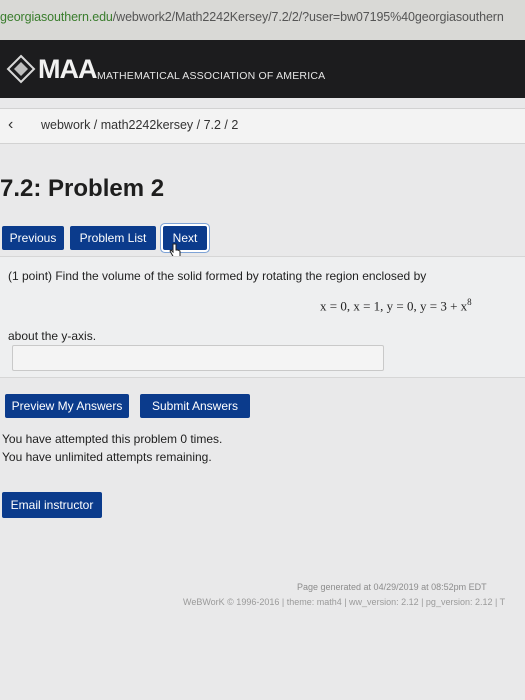 Image resolution: width=525 pixels, height=700 pixels. Describe the element at coordinates (67, 69) in the screenshot. I see `maa-name: MAA` at that location.